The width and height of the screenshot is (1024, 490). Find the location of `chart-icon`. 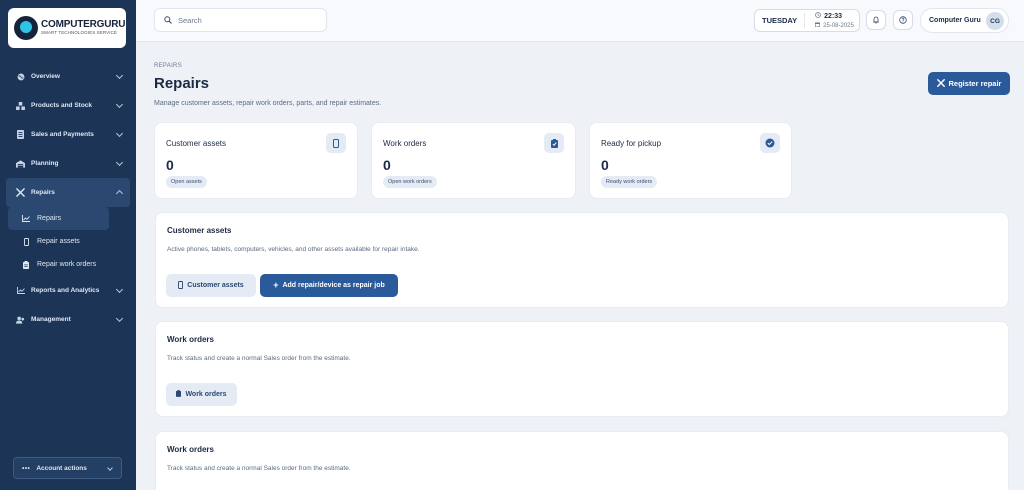

chart-icon is located at coordinates (20, 290).